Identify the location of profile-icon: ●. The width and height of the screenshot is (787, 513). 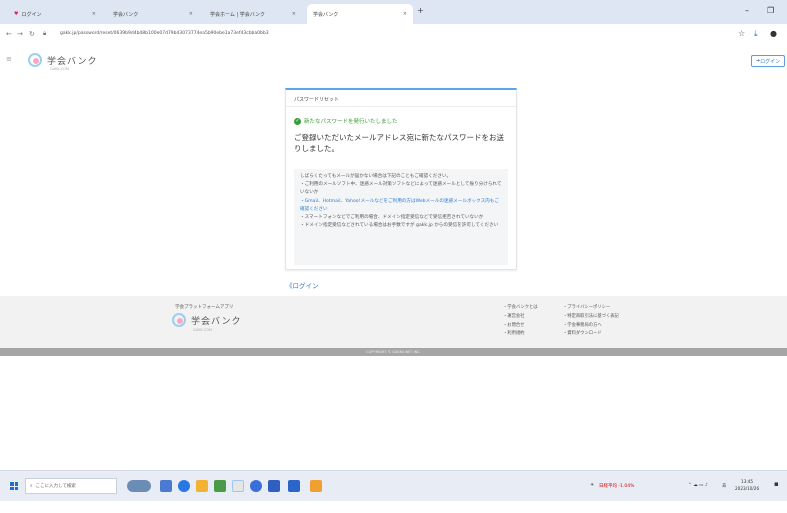
(773, 33).